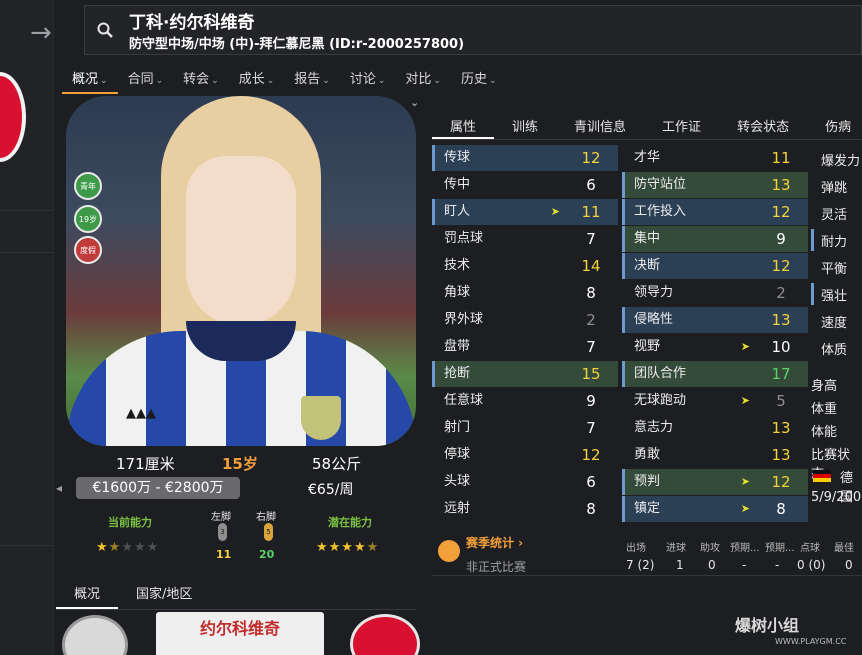  I want to click on attribute-name: 传中, so click(457, 184).